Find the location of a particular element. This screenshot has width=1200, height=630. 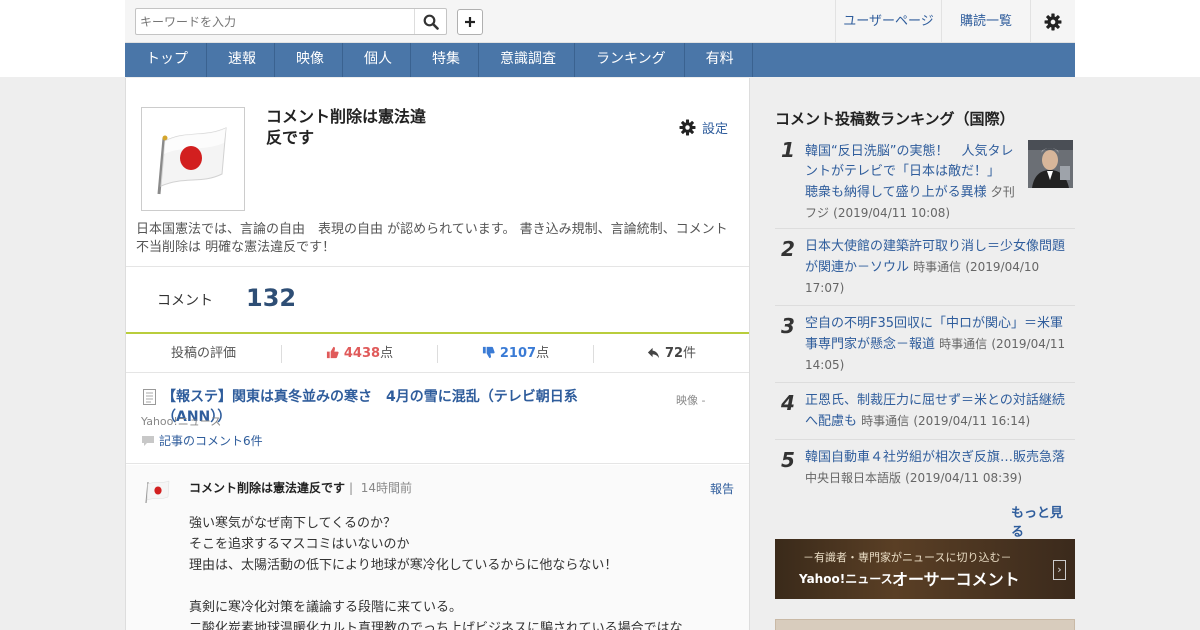

nav-item-individual: 個人 is located at coordinates (377, 60).